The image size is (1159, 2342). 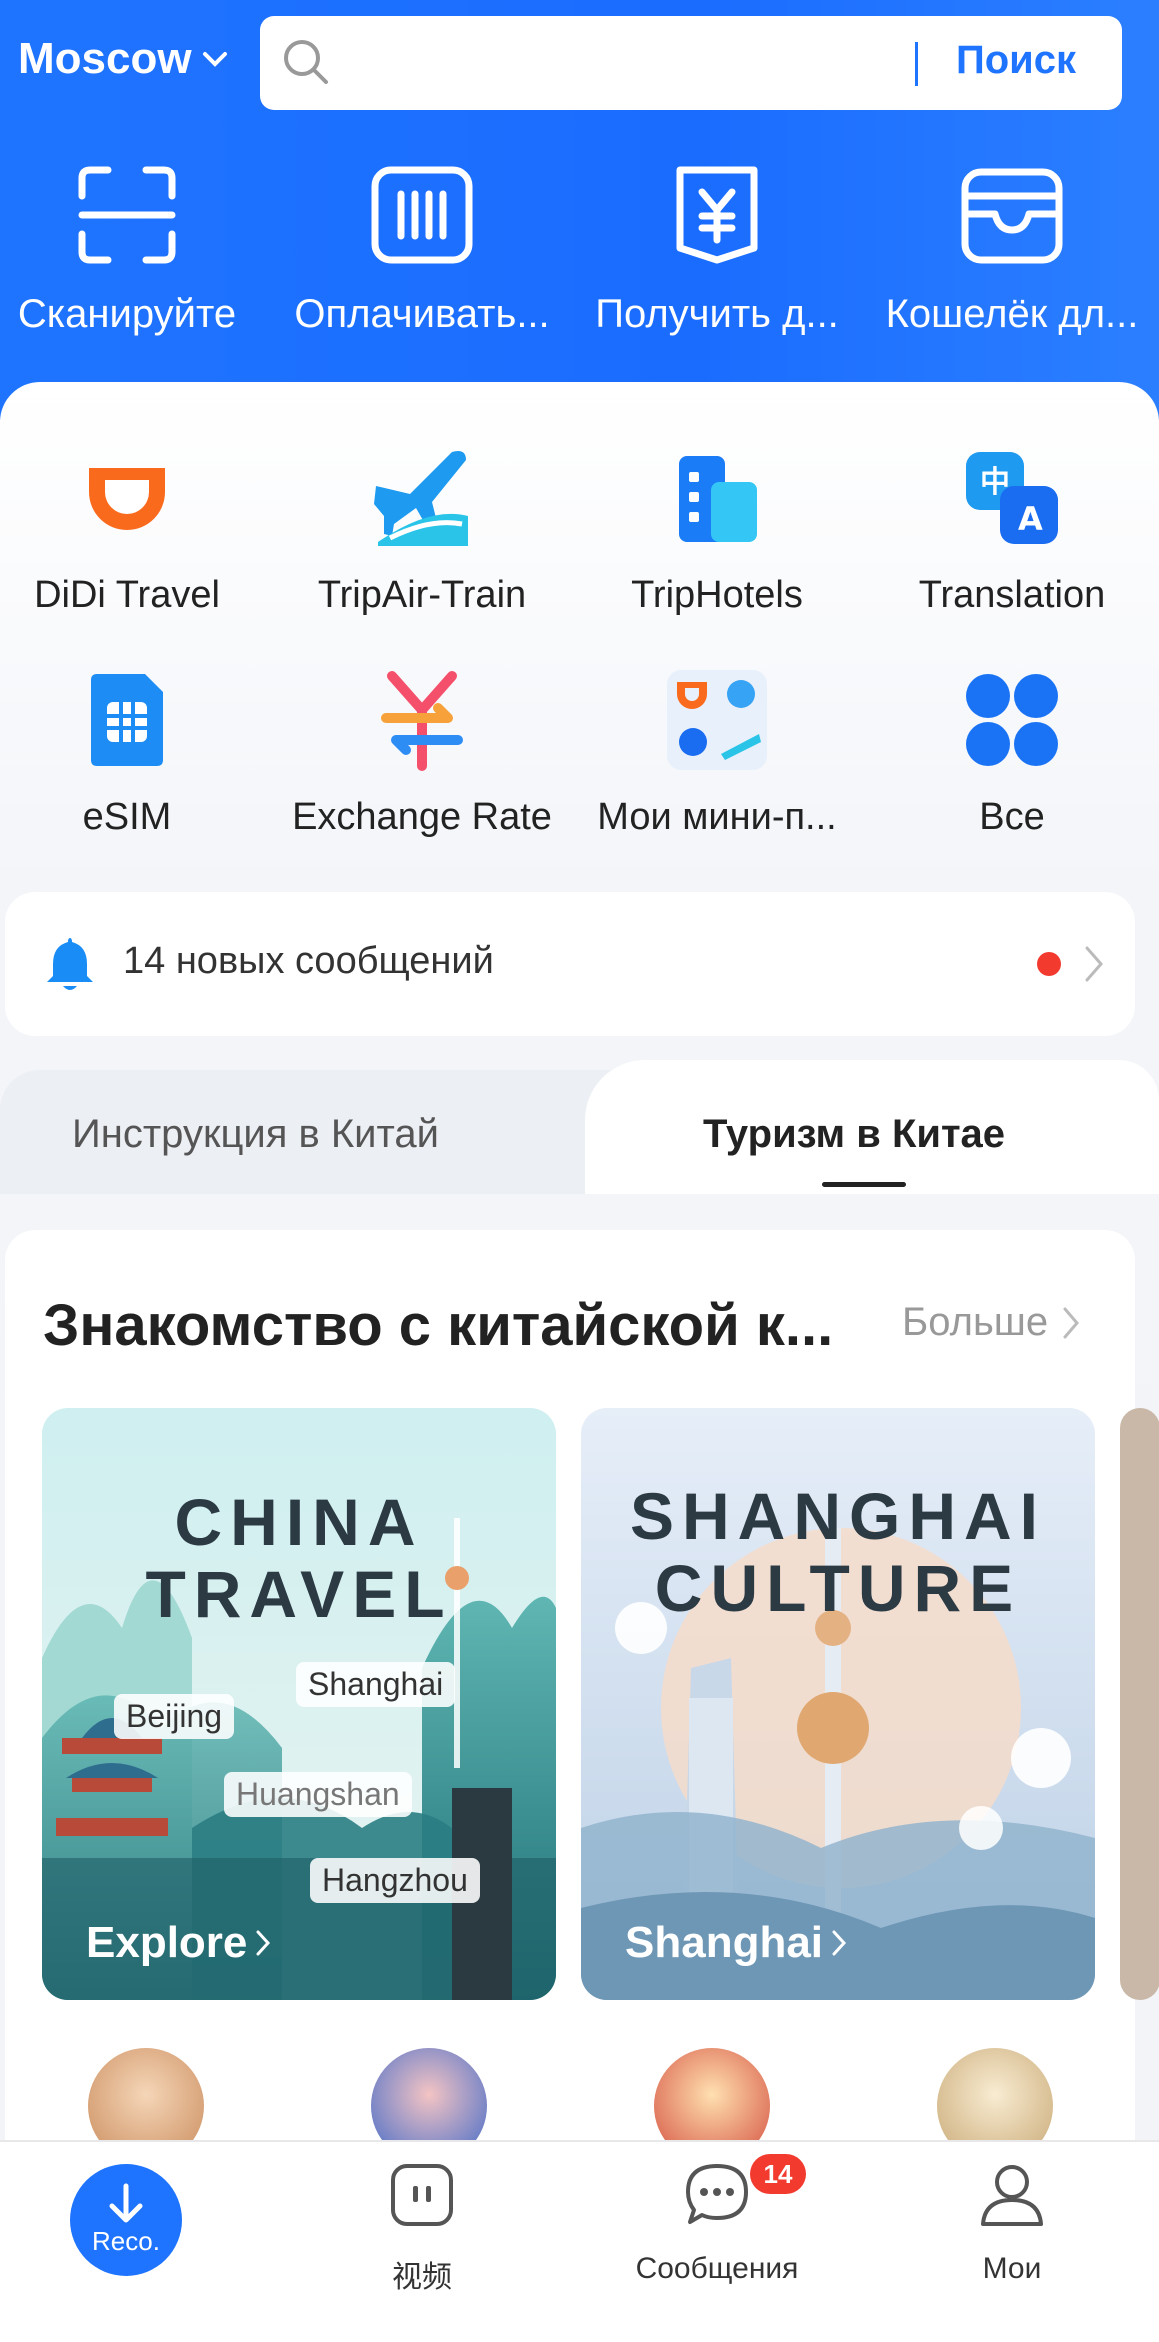 I want to click on app-tripair-train: TripAir-Train, so click(x=422, y=531).